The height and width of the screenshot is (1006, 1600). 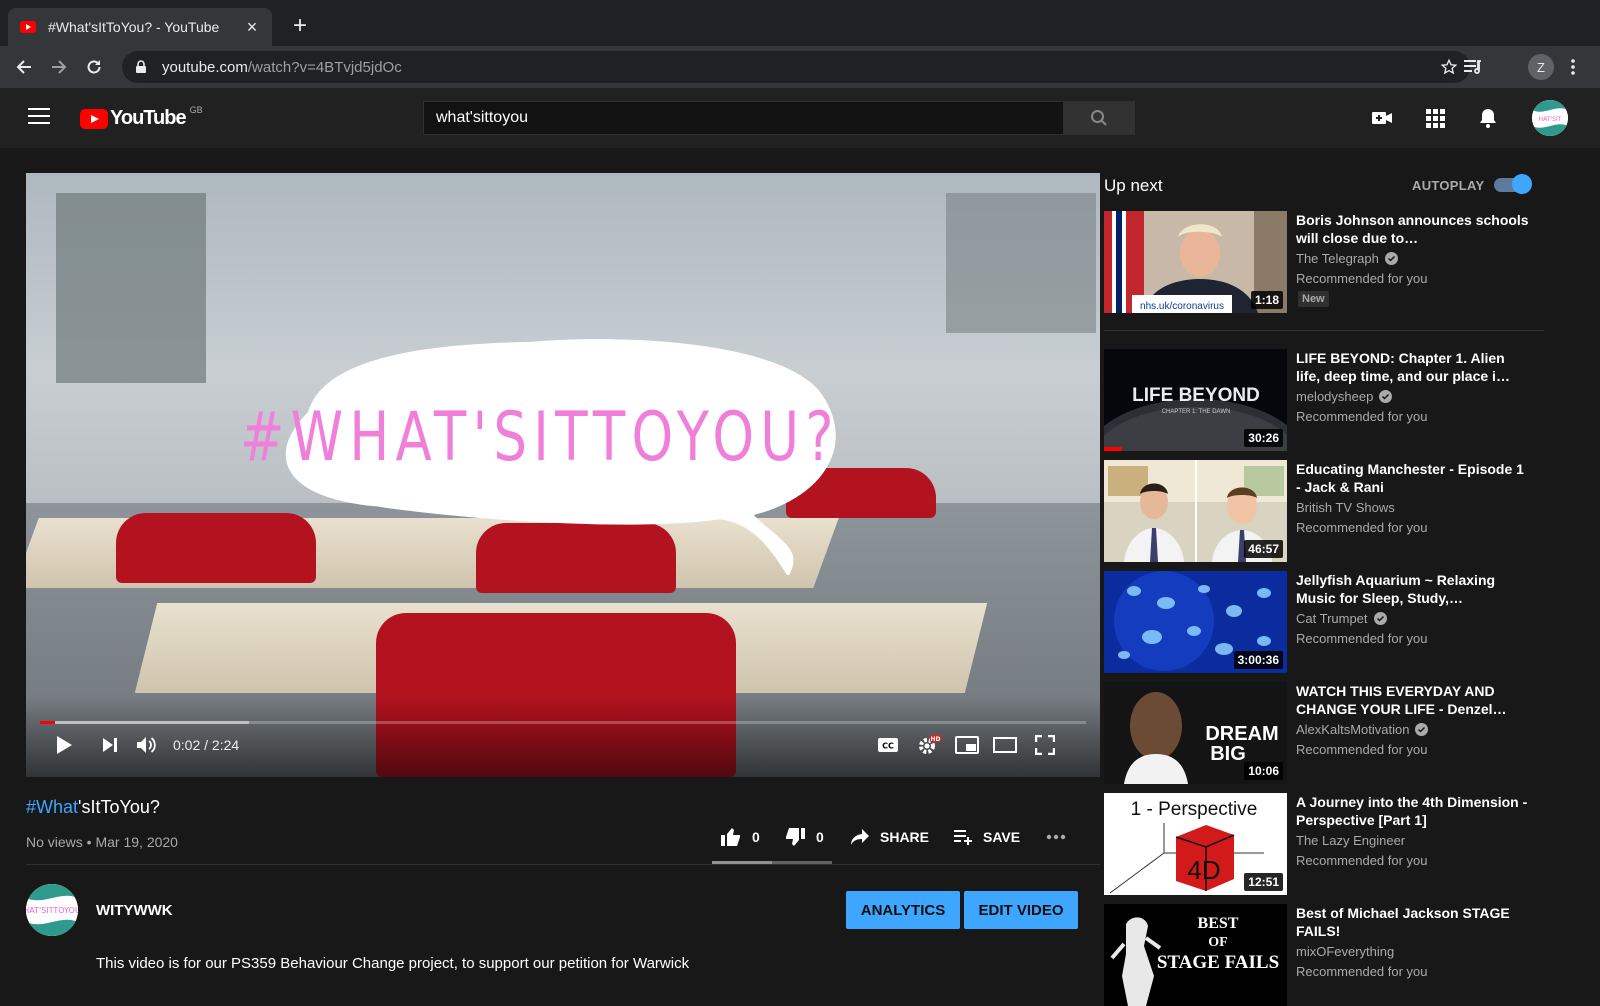 What do you see at coordinates (205, 67) in the screenshot?
I see `url-host: youtube.com` at bounding box center [205, 67].